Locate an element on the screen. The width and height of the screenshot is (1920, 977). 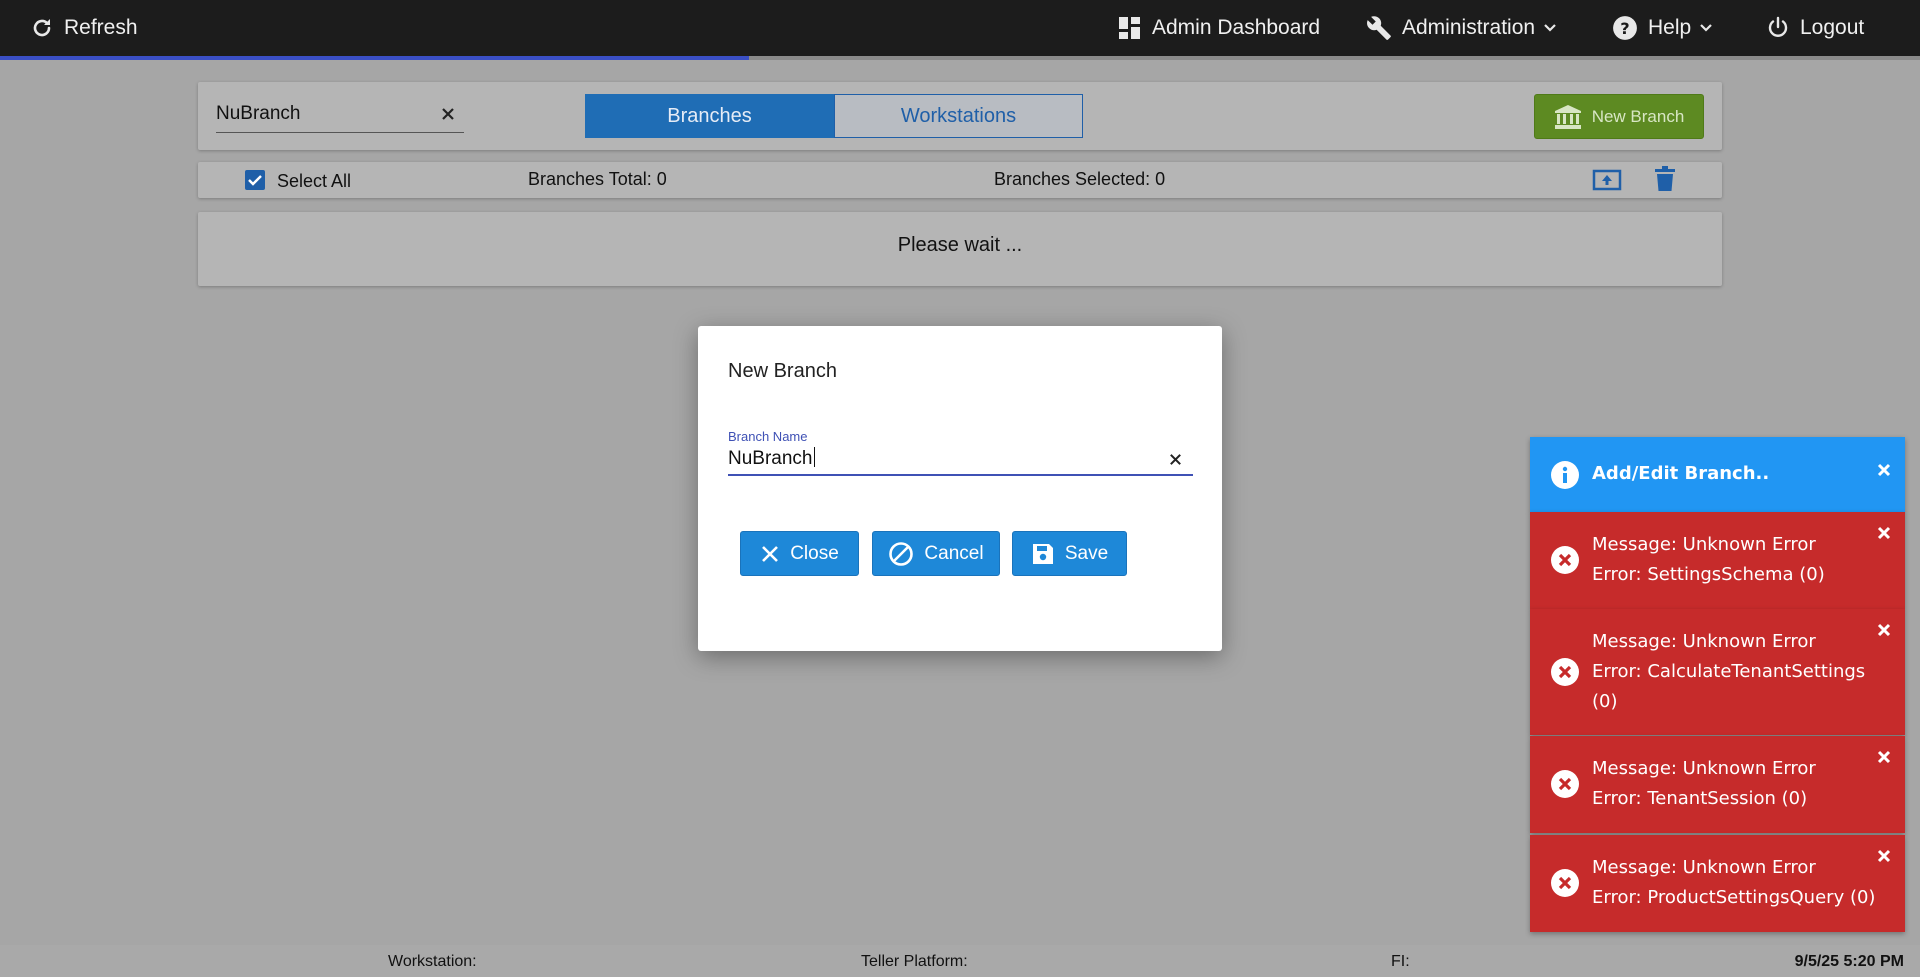
fi-label: FI: is located at coordinates (1400, 961).